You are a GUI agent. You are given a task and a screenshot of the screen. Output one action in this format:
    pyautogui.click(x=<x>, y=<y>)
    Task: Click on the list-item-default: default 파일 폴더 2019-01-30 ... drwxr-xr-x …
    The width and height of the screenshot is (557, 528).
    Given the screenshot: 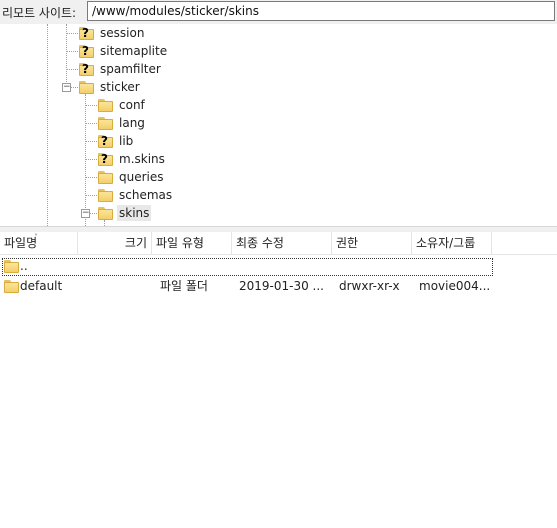 What is the action you would take?
    pyautogui.click(x=278, y=286)
    